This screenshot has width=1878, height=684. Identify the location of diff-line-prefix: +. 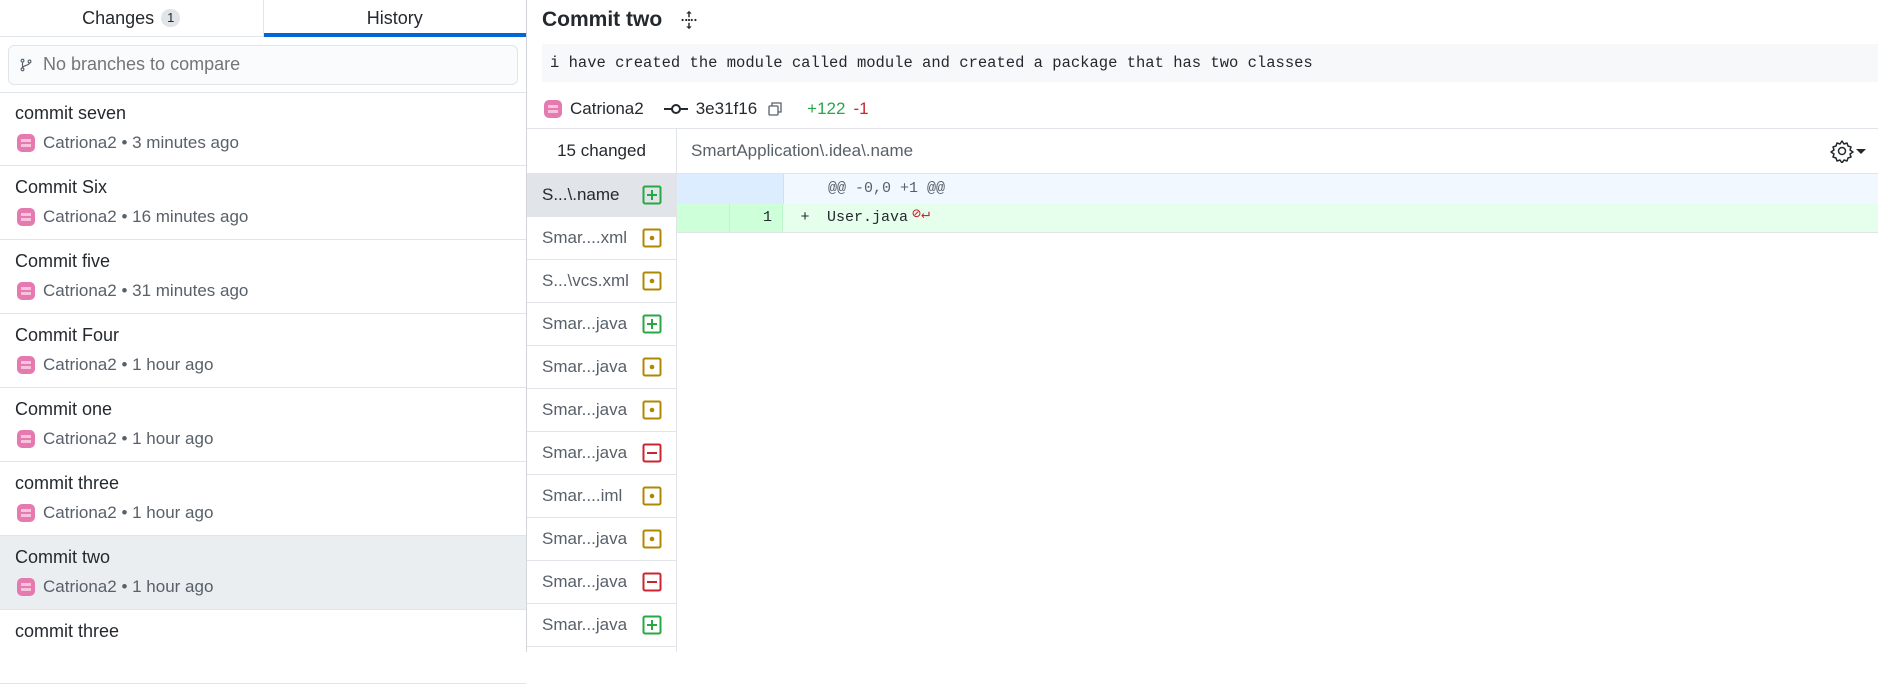
(805, 217).